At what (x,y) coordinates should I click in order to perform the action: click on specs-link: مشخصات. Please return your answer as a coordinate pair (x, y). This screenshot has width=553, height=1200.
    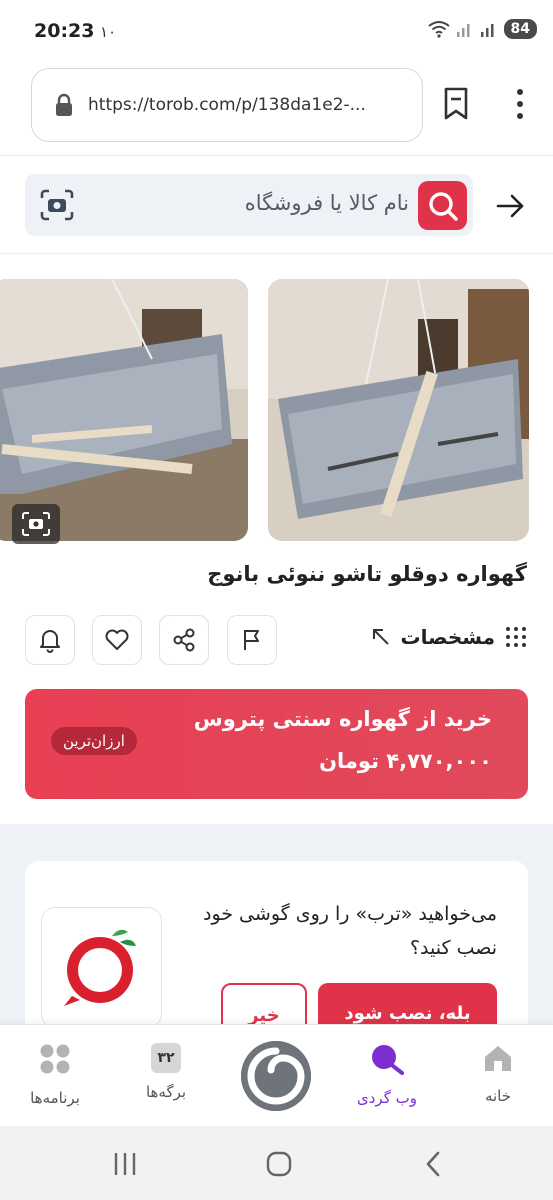
    Looking at the image, I should click on (449, 637).